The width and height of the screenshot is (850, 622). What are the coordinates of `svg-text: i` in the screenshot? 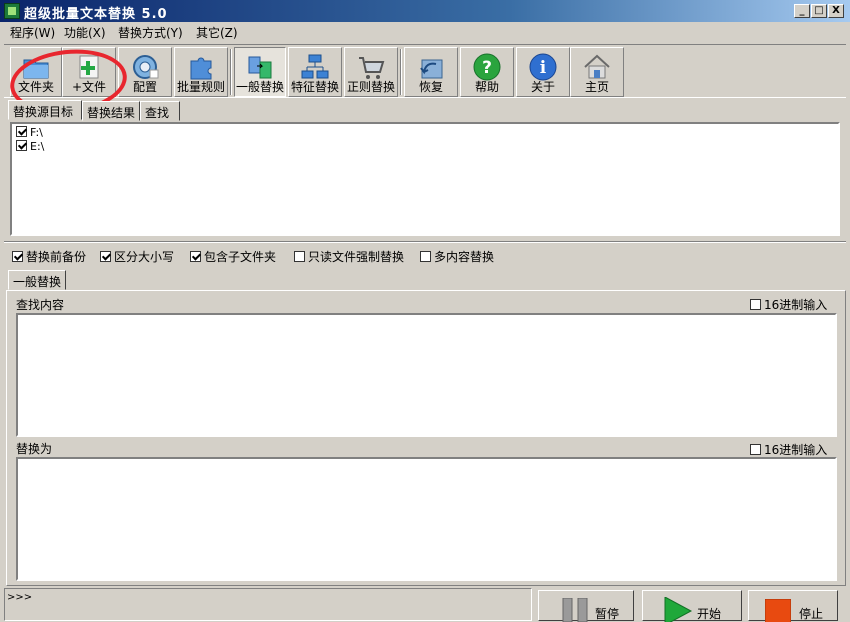 It's located at (543, 68).